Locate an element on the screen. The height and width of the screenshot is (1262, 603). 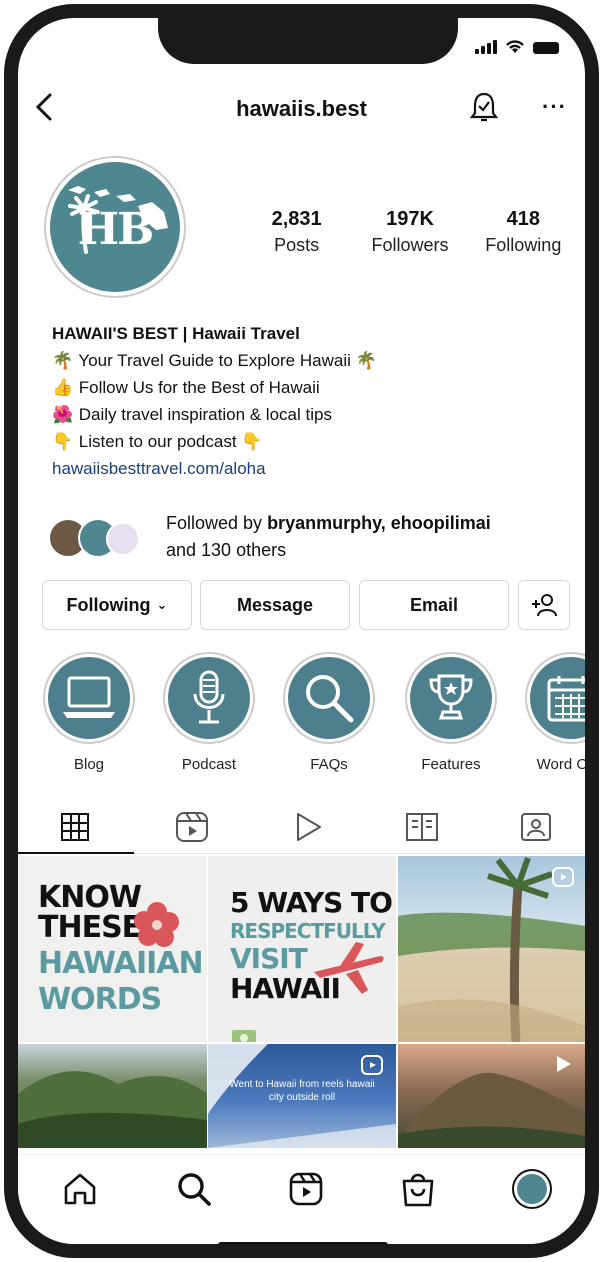
profile-avatar: HB is located at coordinates (115, 227).